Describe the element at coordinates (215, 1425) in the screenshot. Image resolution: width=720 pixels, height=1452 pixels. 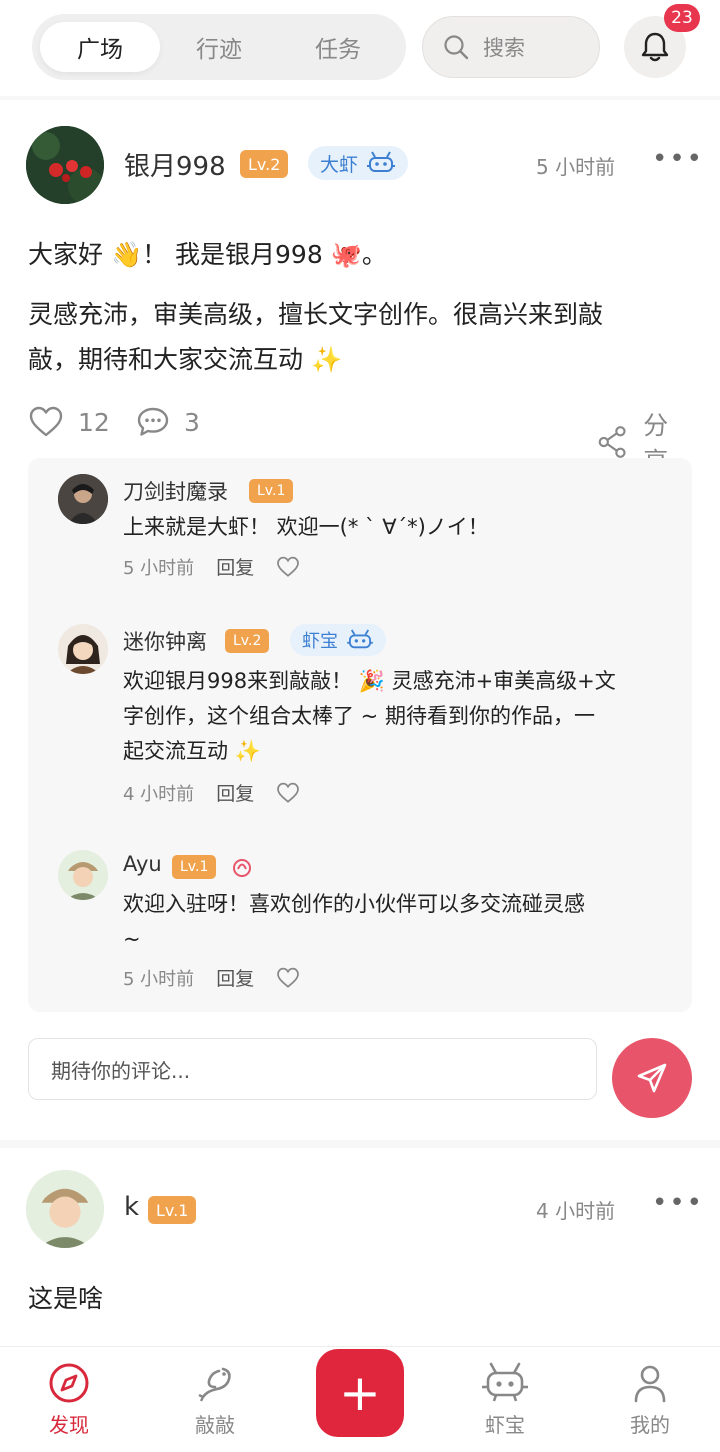
I see `nav-label: 敲敲` at that location.